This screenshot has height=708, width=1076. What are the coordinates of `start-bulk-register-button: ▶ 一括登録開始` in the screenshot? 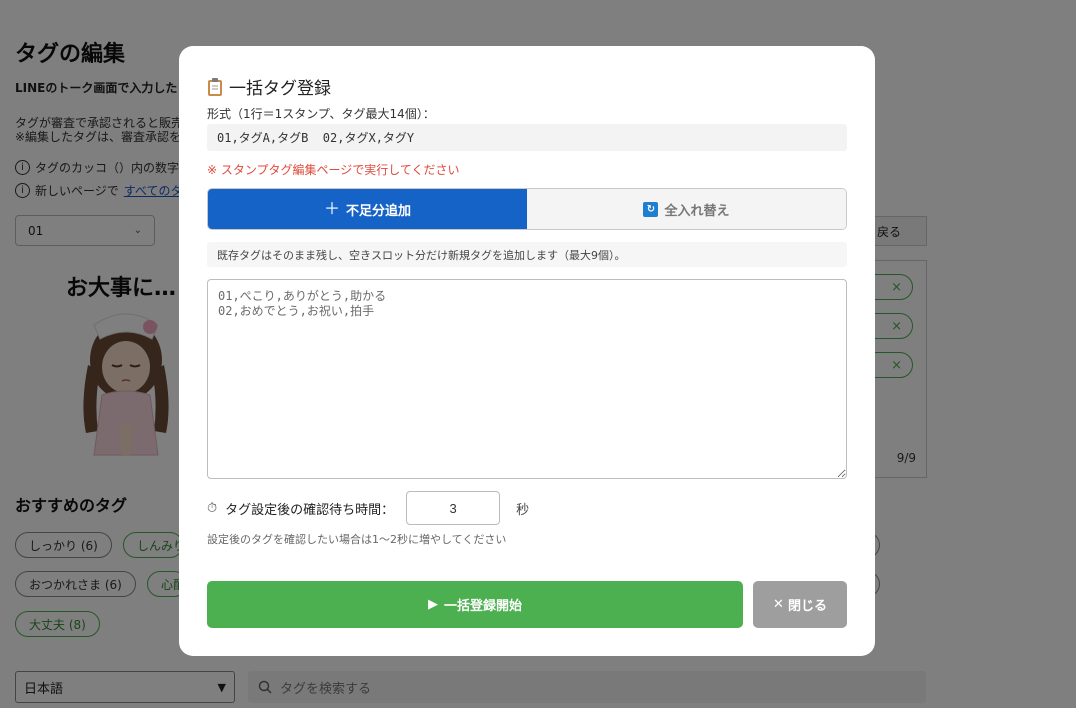 It's located at (475, 604).